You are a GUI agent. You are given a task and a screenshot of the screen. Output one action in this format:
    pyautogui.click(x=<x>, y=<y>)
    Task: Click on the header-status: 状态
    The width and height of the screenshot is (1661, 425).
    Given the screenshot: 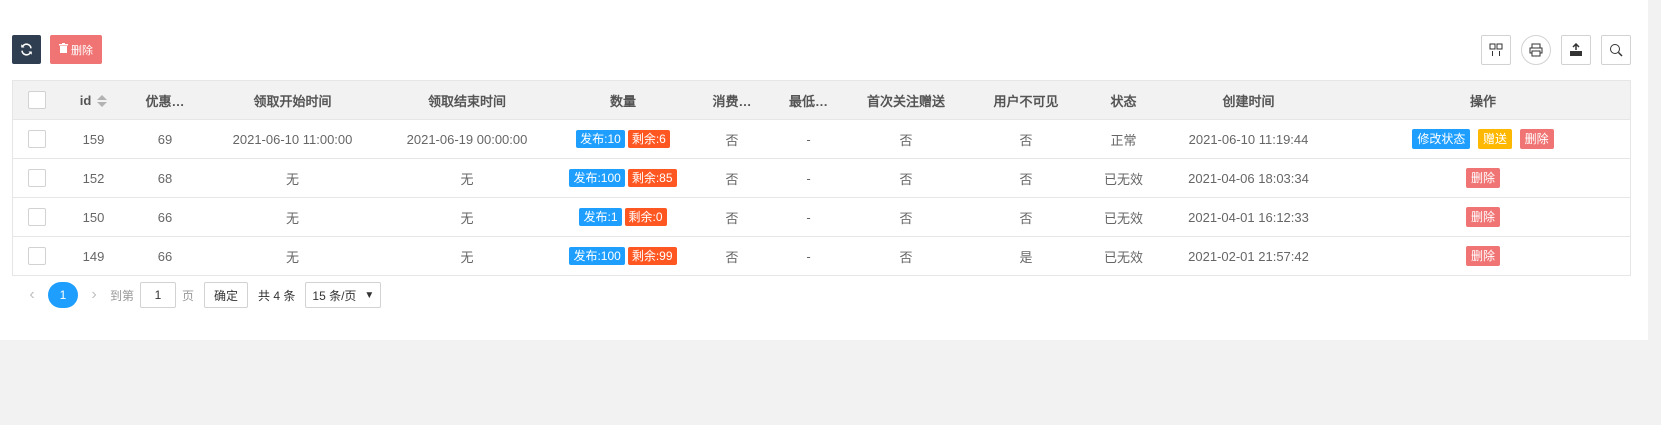 What is the action you would take?
    pyautogui.click(x=1123, y=100)
    